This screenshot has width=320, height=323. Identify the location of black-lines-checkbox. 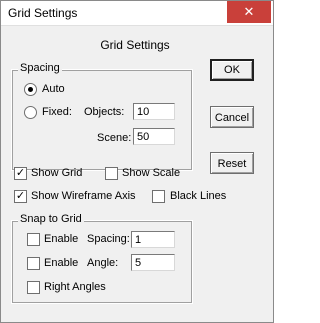
(158, 196).